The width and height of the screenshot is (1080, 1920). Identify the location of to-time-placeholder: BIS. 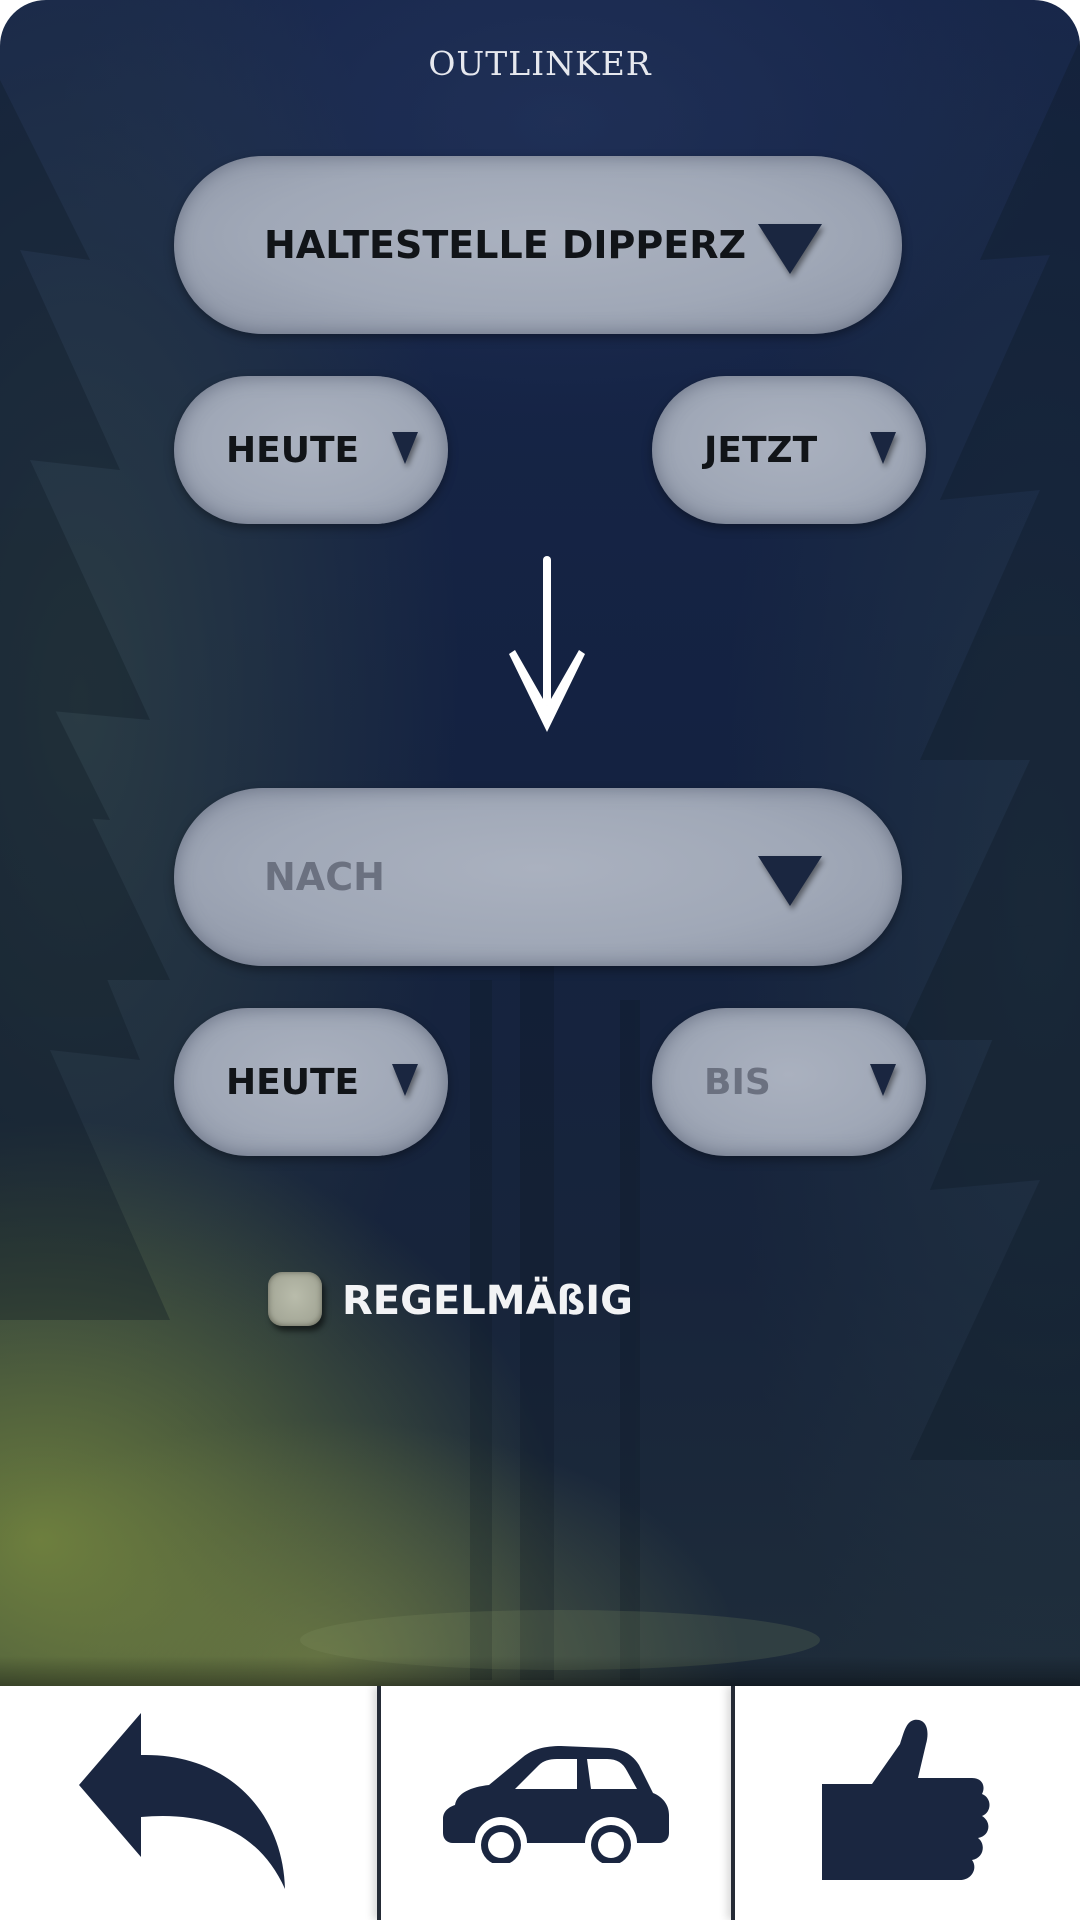
(737, 1082).